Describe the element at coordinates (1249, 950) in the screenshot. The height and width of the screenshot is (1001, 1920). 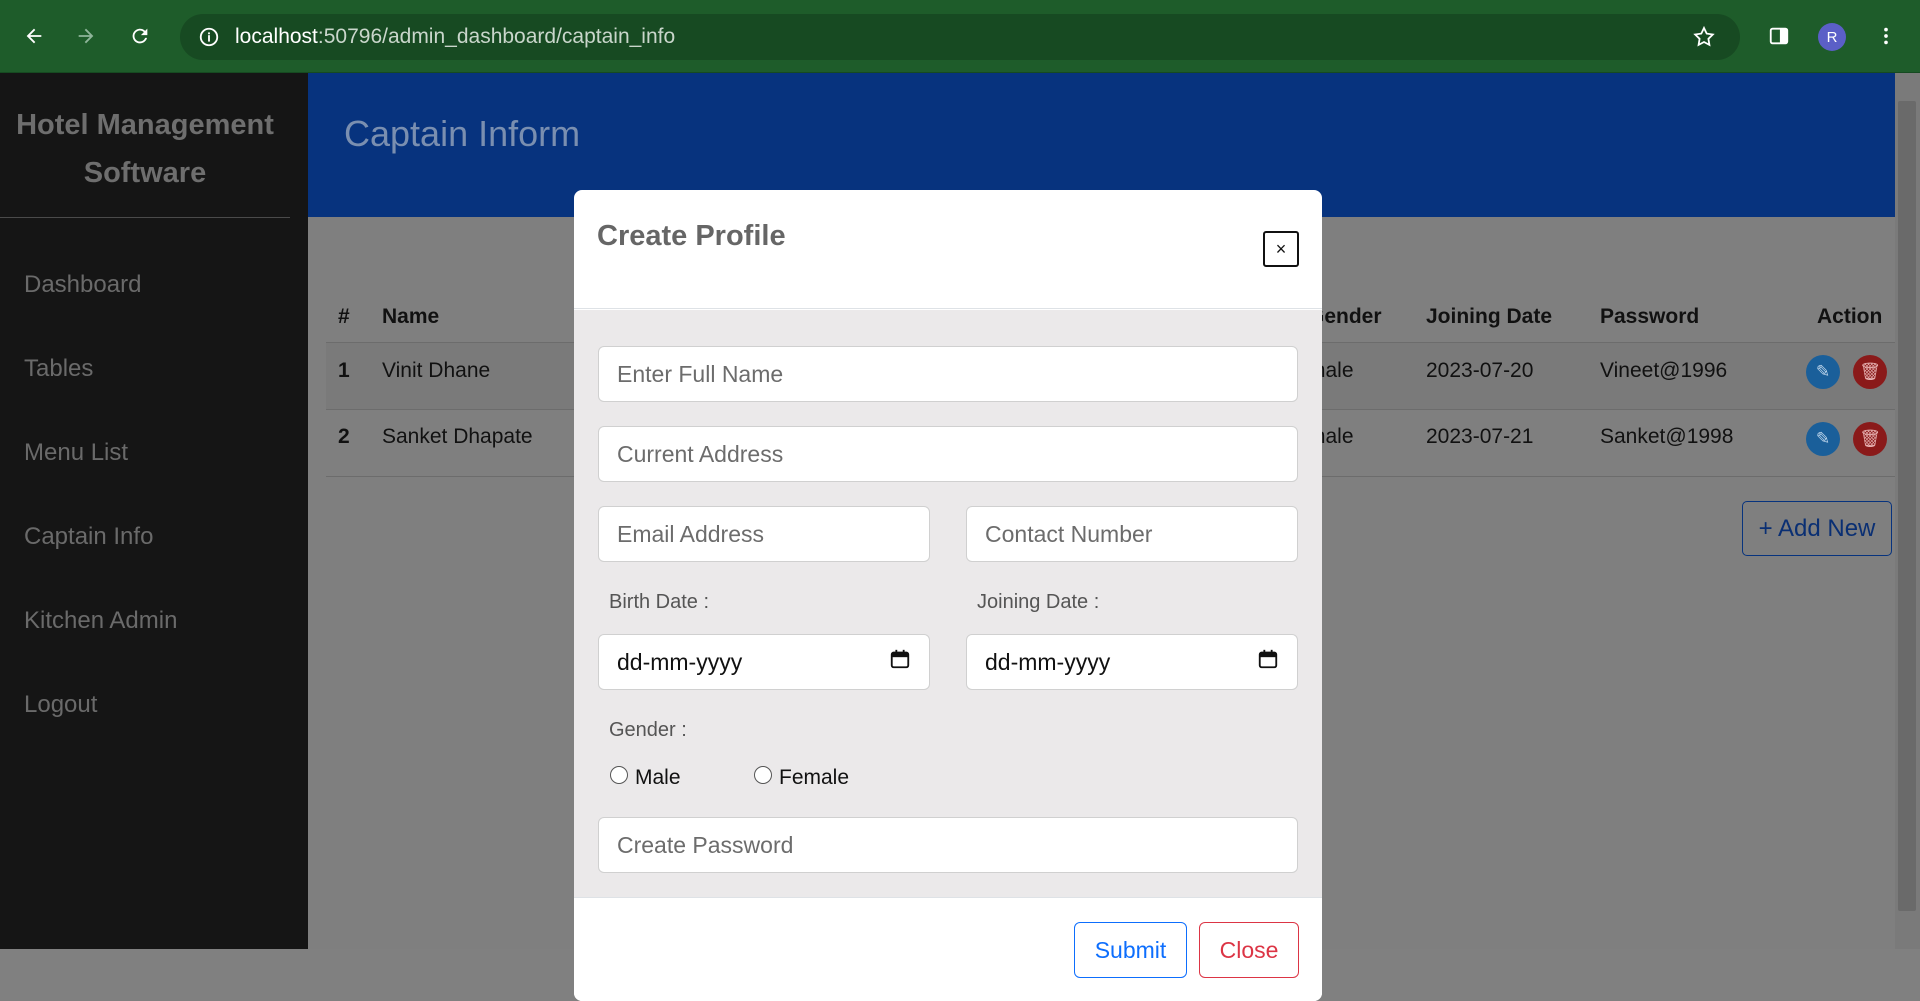
I see `close-button: Close` at that location.